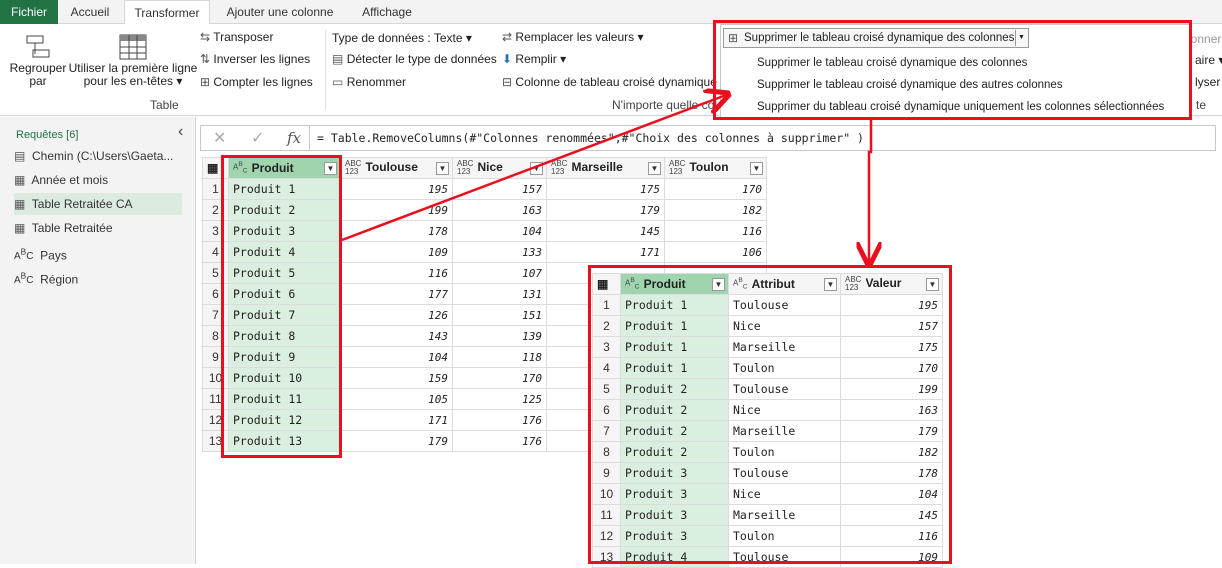  Describe the element at coordinates (533, 168) in the screenshot. I see `arrow-to-menu` at that location.